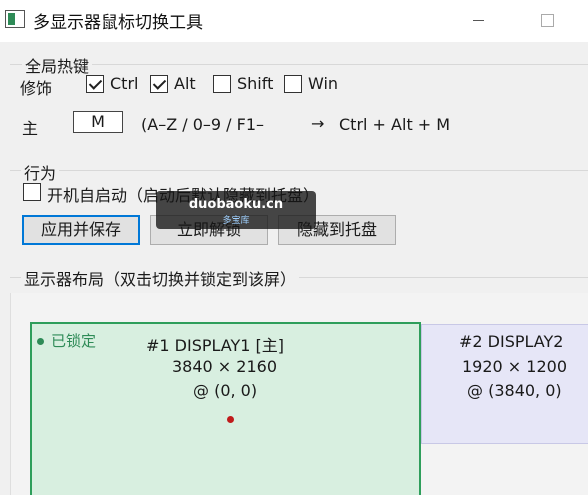 This screenshot has height=495, width=588. I want to click on window-title: 多显示器鼠标切换工具, so click(118, 23).